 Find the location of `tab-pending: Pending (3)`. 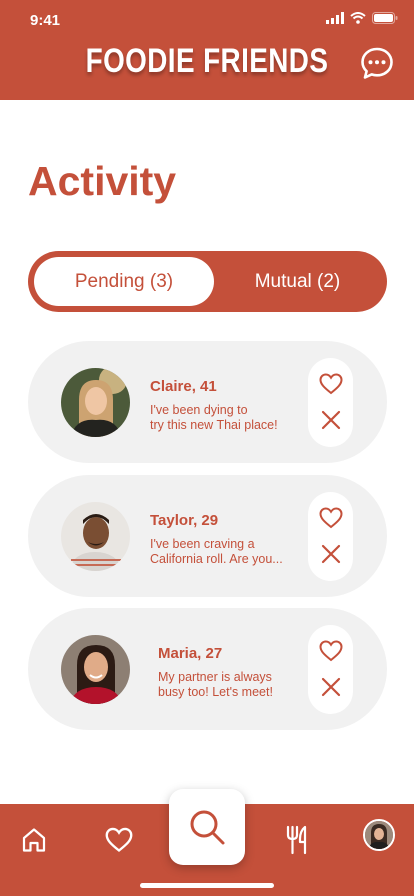

tab-pending: Pending (3) is located at coordinates (124, 281).